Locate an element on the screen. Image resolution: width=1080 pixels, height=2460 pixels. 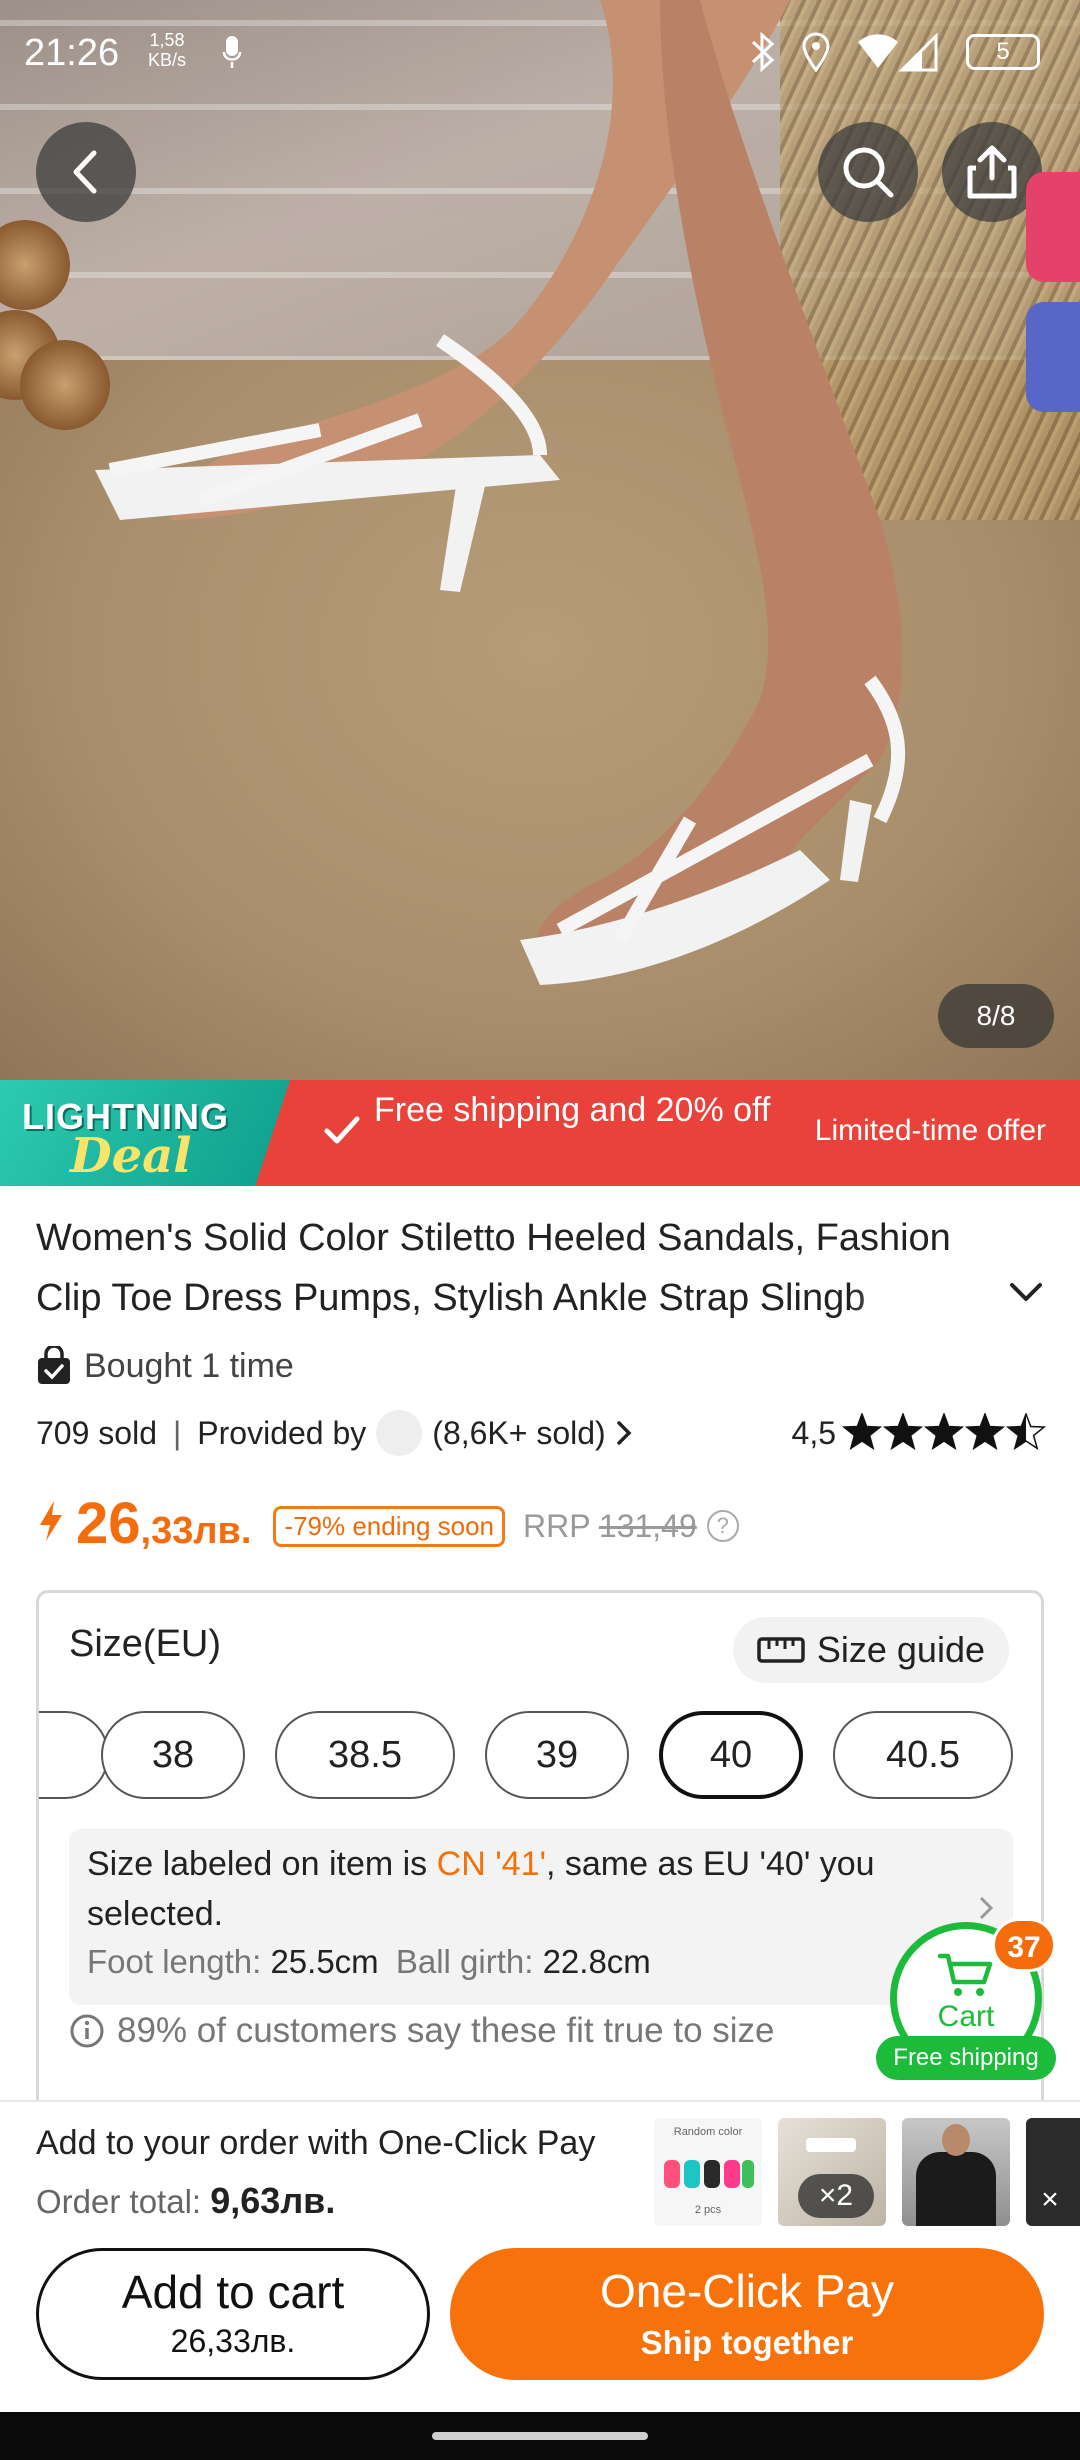
sold-count: 709 sold is located at coordinates (96, 1432).